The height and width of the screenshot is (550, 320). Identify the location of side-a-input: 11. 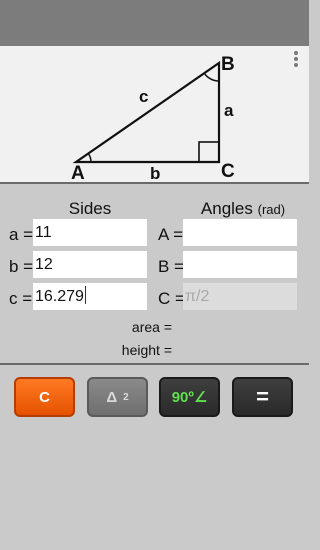
(90, 232).